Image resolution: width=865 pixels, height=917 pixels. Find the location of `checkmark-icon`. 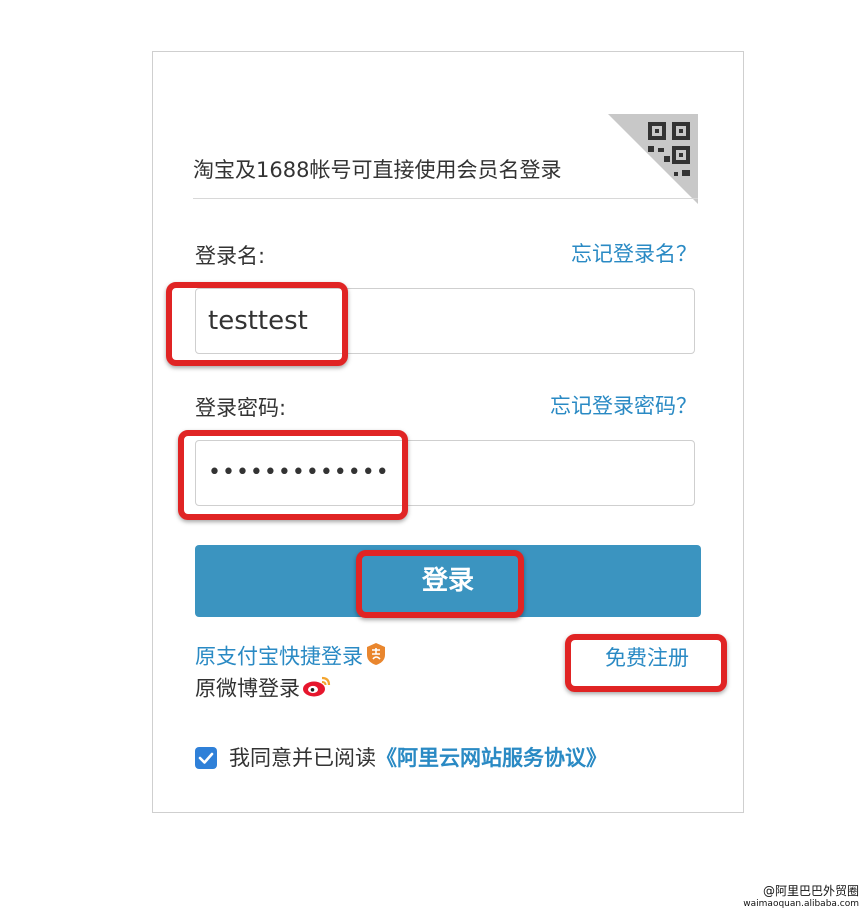

checkmark-icon is located at coordinates (206, 758).